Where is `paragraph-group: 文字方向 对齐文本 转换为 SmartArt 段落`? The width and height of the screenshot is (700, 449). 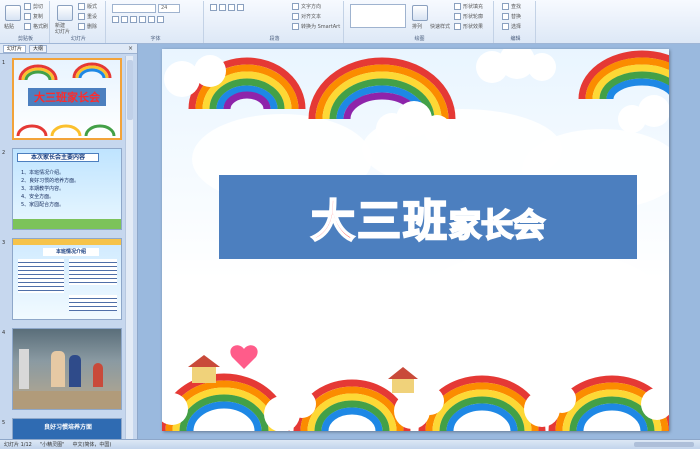
paragraph-group: 文字方向 对齐文本 转换为 SmartArt 段落 is located at coordinates (275, 22).